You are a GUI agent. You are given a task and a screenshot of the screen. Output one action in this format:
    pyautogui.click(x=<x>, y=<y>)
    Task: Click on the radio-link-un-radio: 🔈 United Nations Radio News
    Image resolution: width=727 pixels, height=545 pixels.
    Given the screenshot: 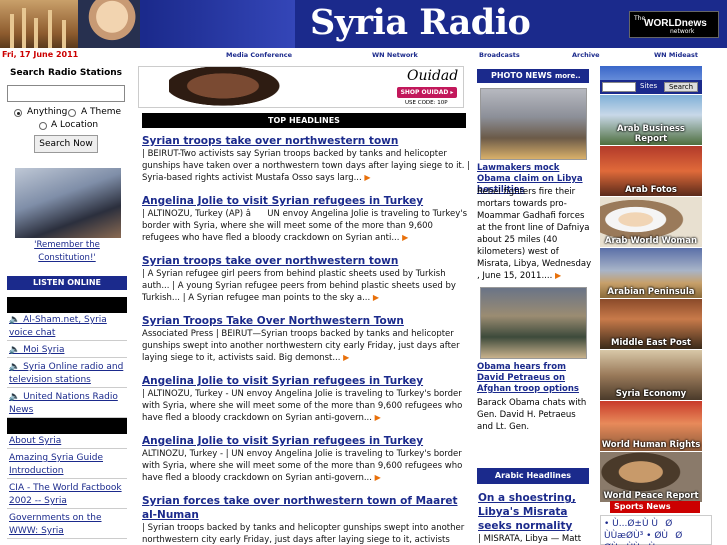 What is the action you would take?
    pyautogui.click(x=67, y=404)
    